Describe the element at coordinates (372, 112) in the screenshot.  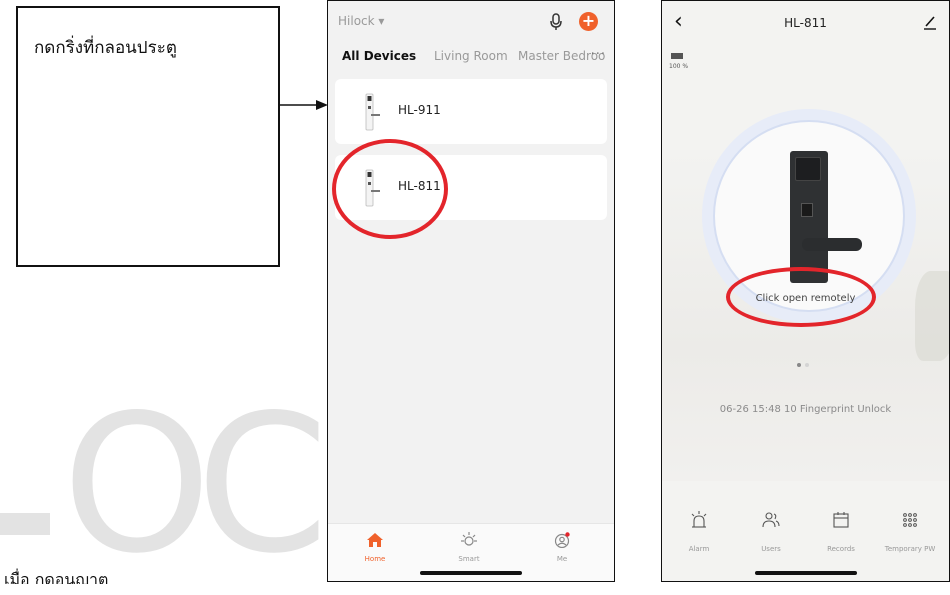
I see `lock-thumbnail-icon` at that location.